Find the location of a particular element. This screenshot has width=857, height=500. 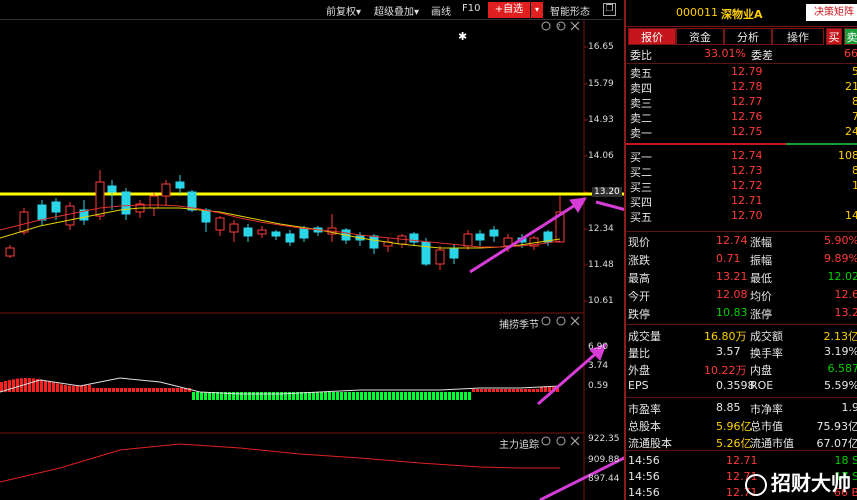

quote-label: 涨幅 is located at coordinates (761, 242).